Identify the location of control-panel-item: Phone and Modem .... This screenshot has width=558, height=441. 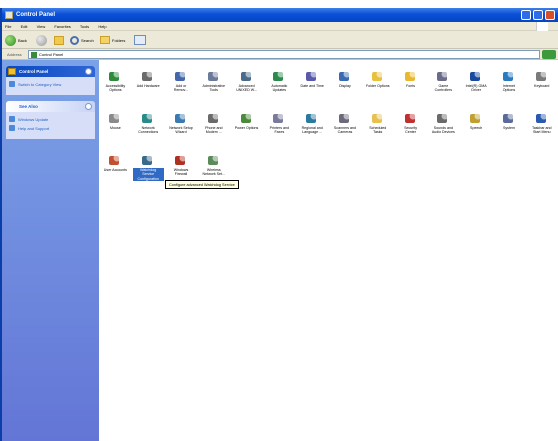
(213, 129).